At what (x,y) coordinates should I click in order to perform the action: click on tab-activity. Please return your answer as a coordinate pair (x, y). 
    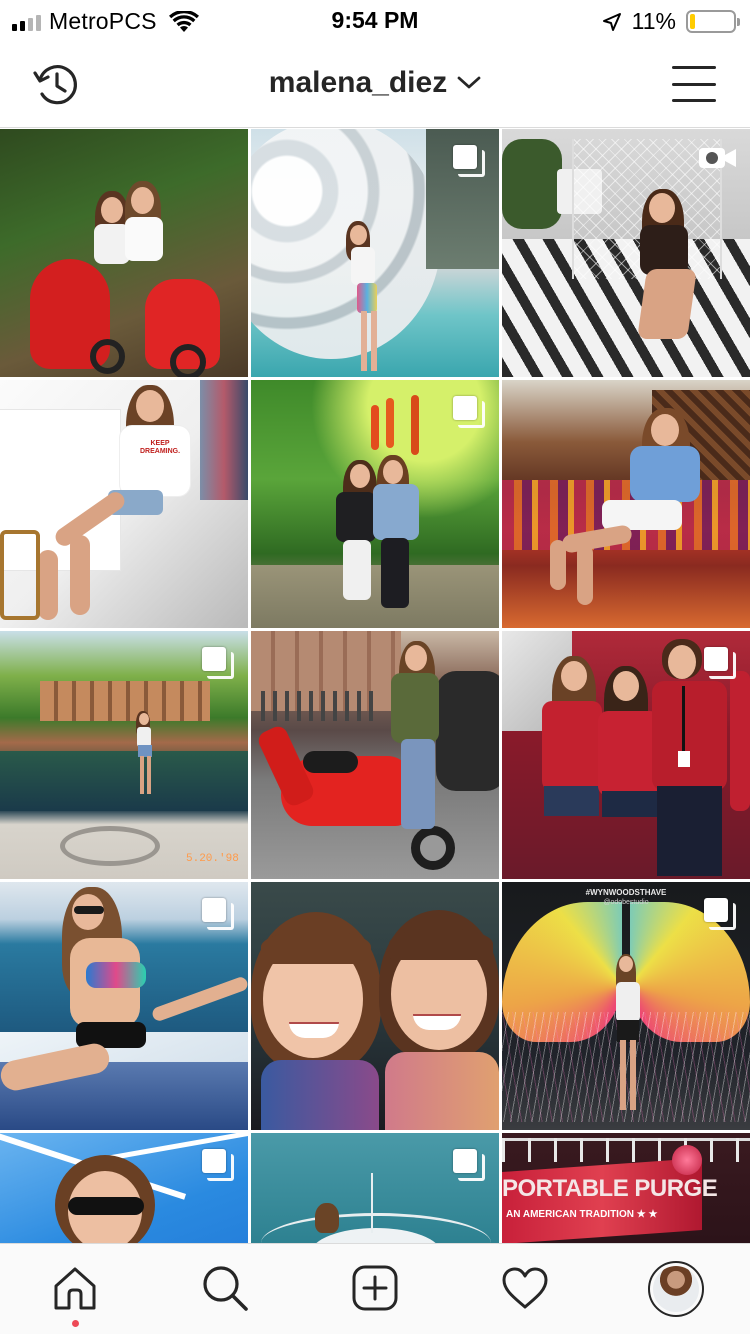
    Looking at the image, I should click on (525, 1288).